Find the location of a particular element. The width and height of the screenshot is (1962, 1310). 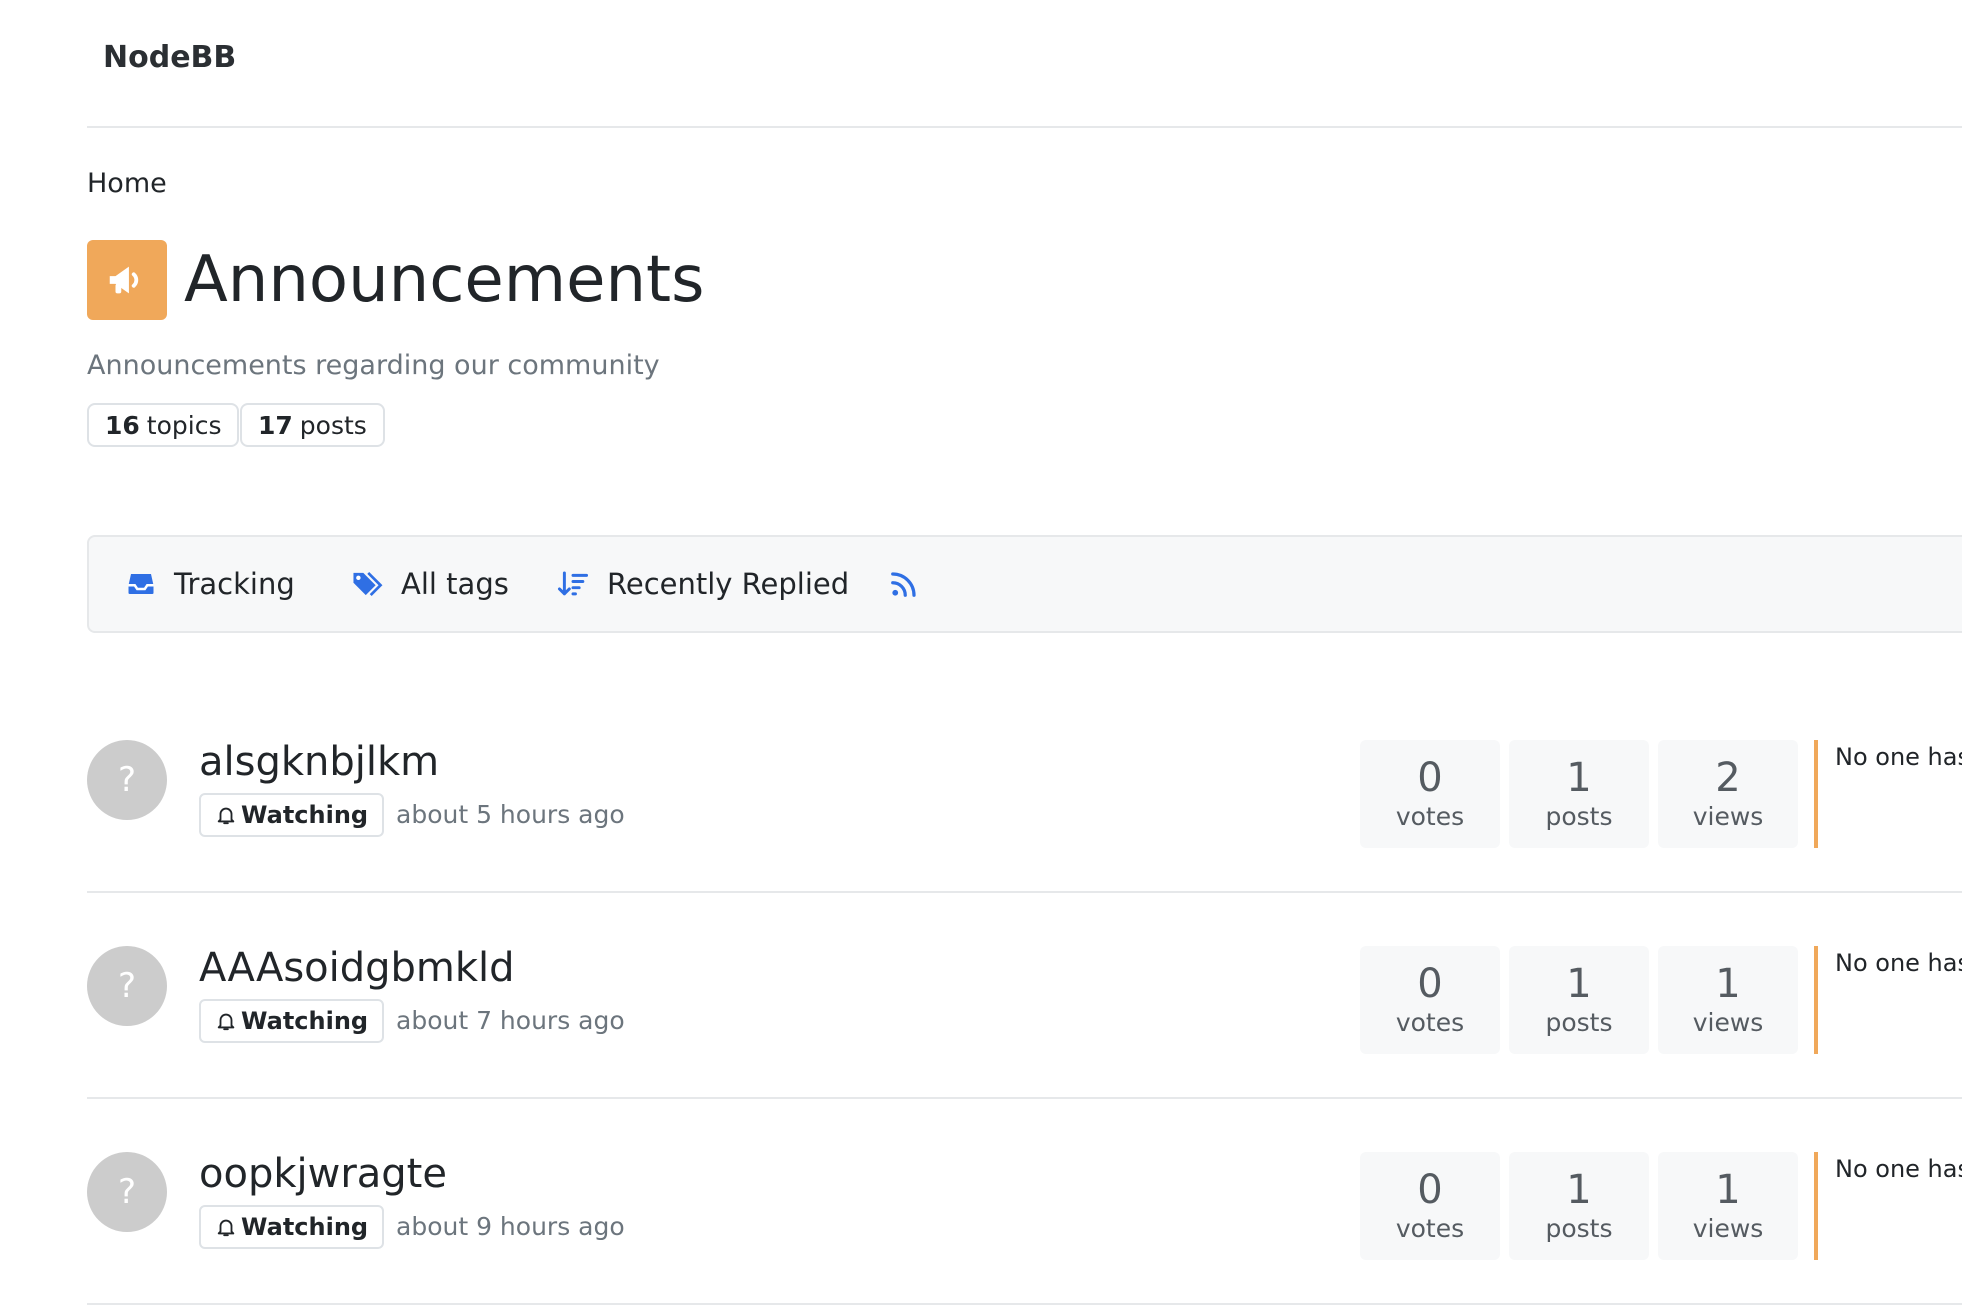

category-icon is located at coordinates (127, 280).